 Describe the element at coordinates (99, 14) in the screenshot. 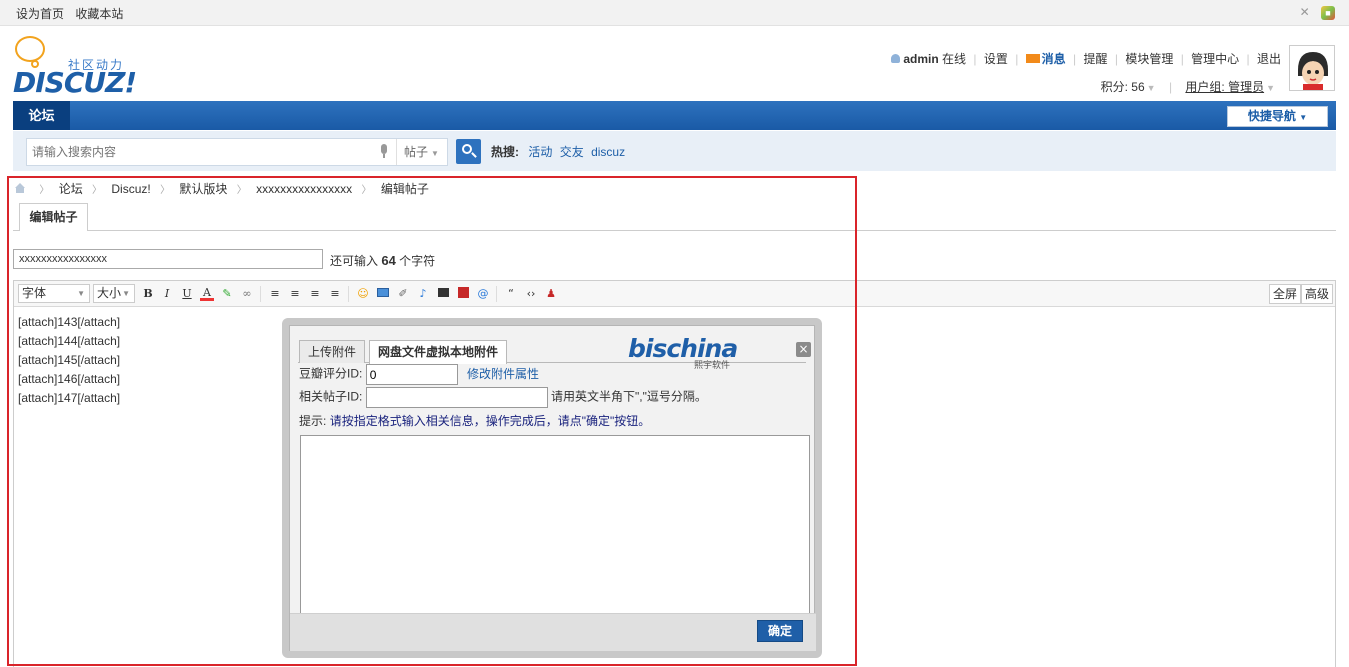

I see `bookmark-link: 收藏本站` at that location.